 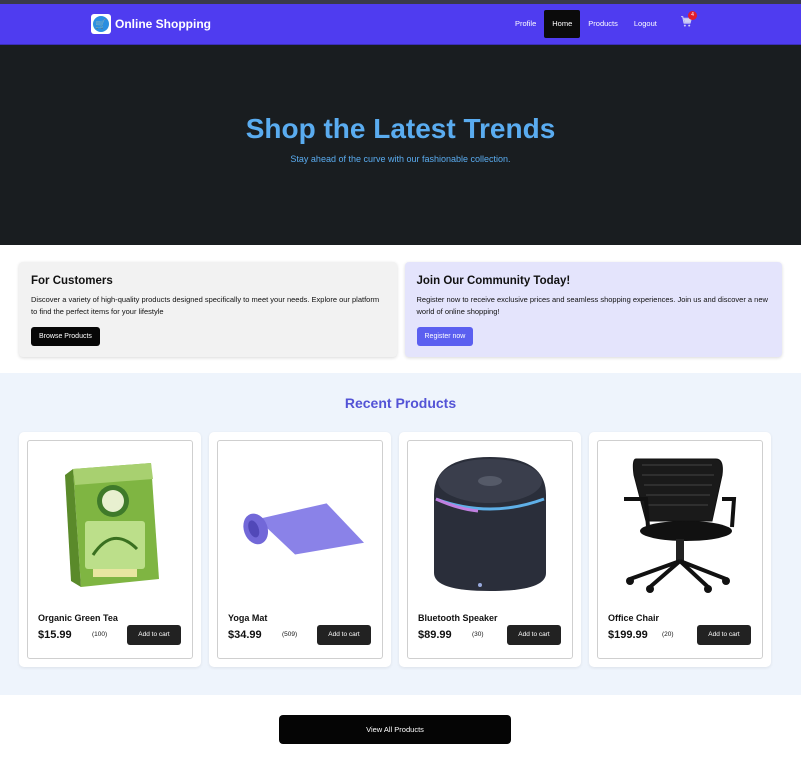 I want to click on recent-products-title: Recent Products, so click(x=400, y=403).